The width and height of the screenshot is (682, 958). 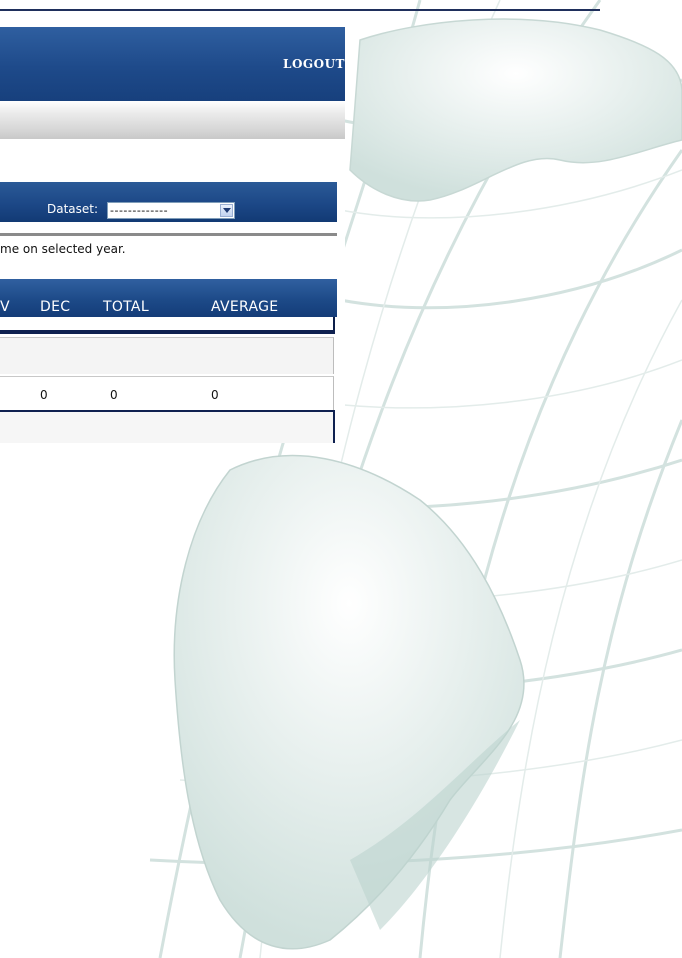 What do you see at coordinates (172, 64) in the screenshot?
I see `header-bar: LOGOUT` at bounding box center [172, 64].